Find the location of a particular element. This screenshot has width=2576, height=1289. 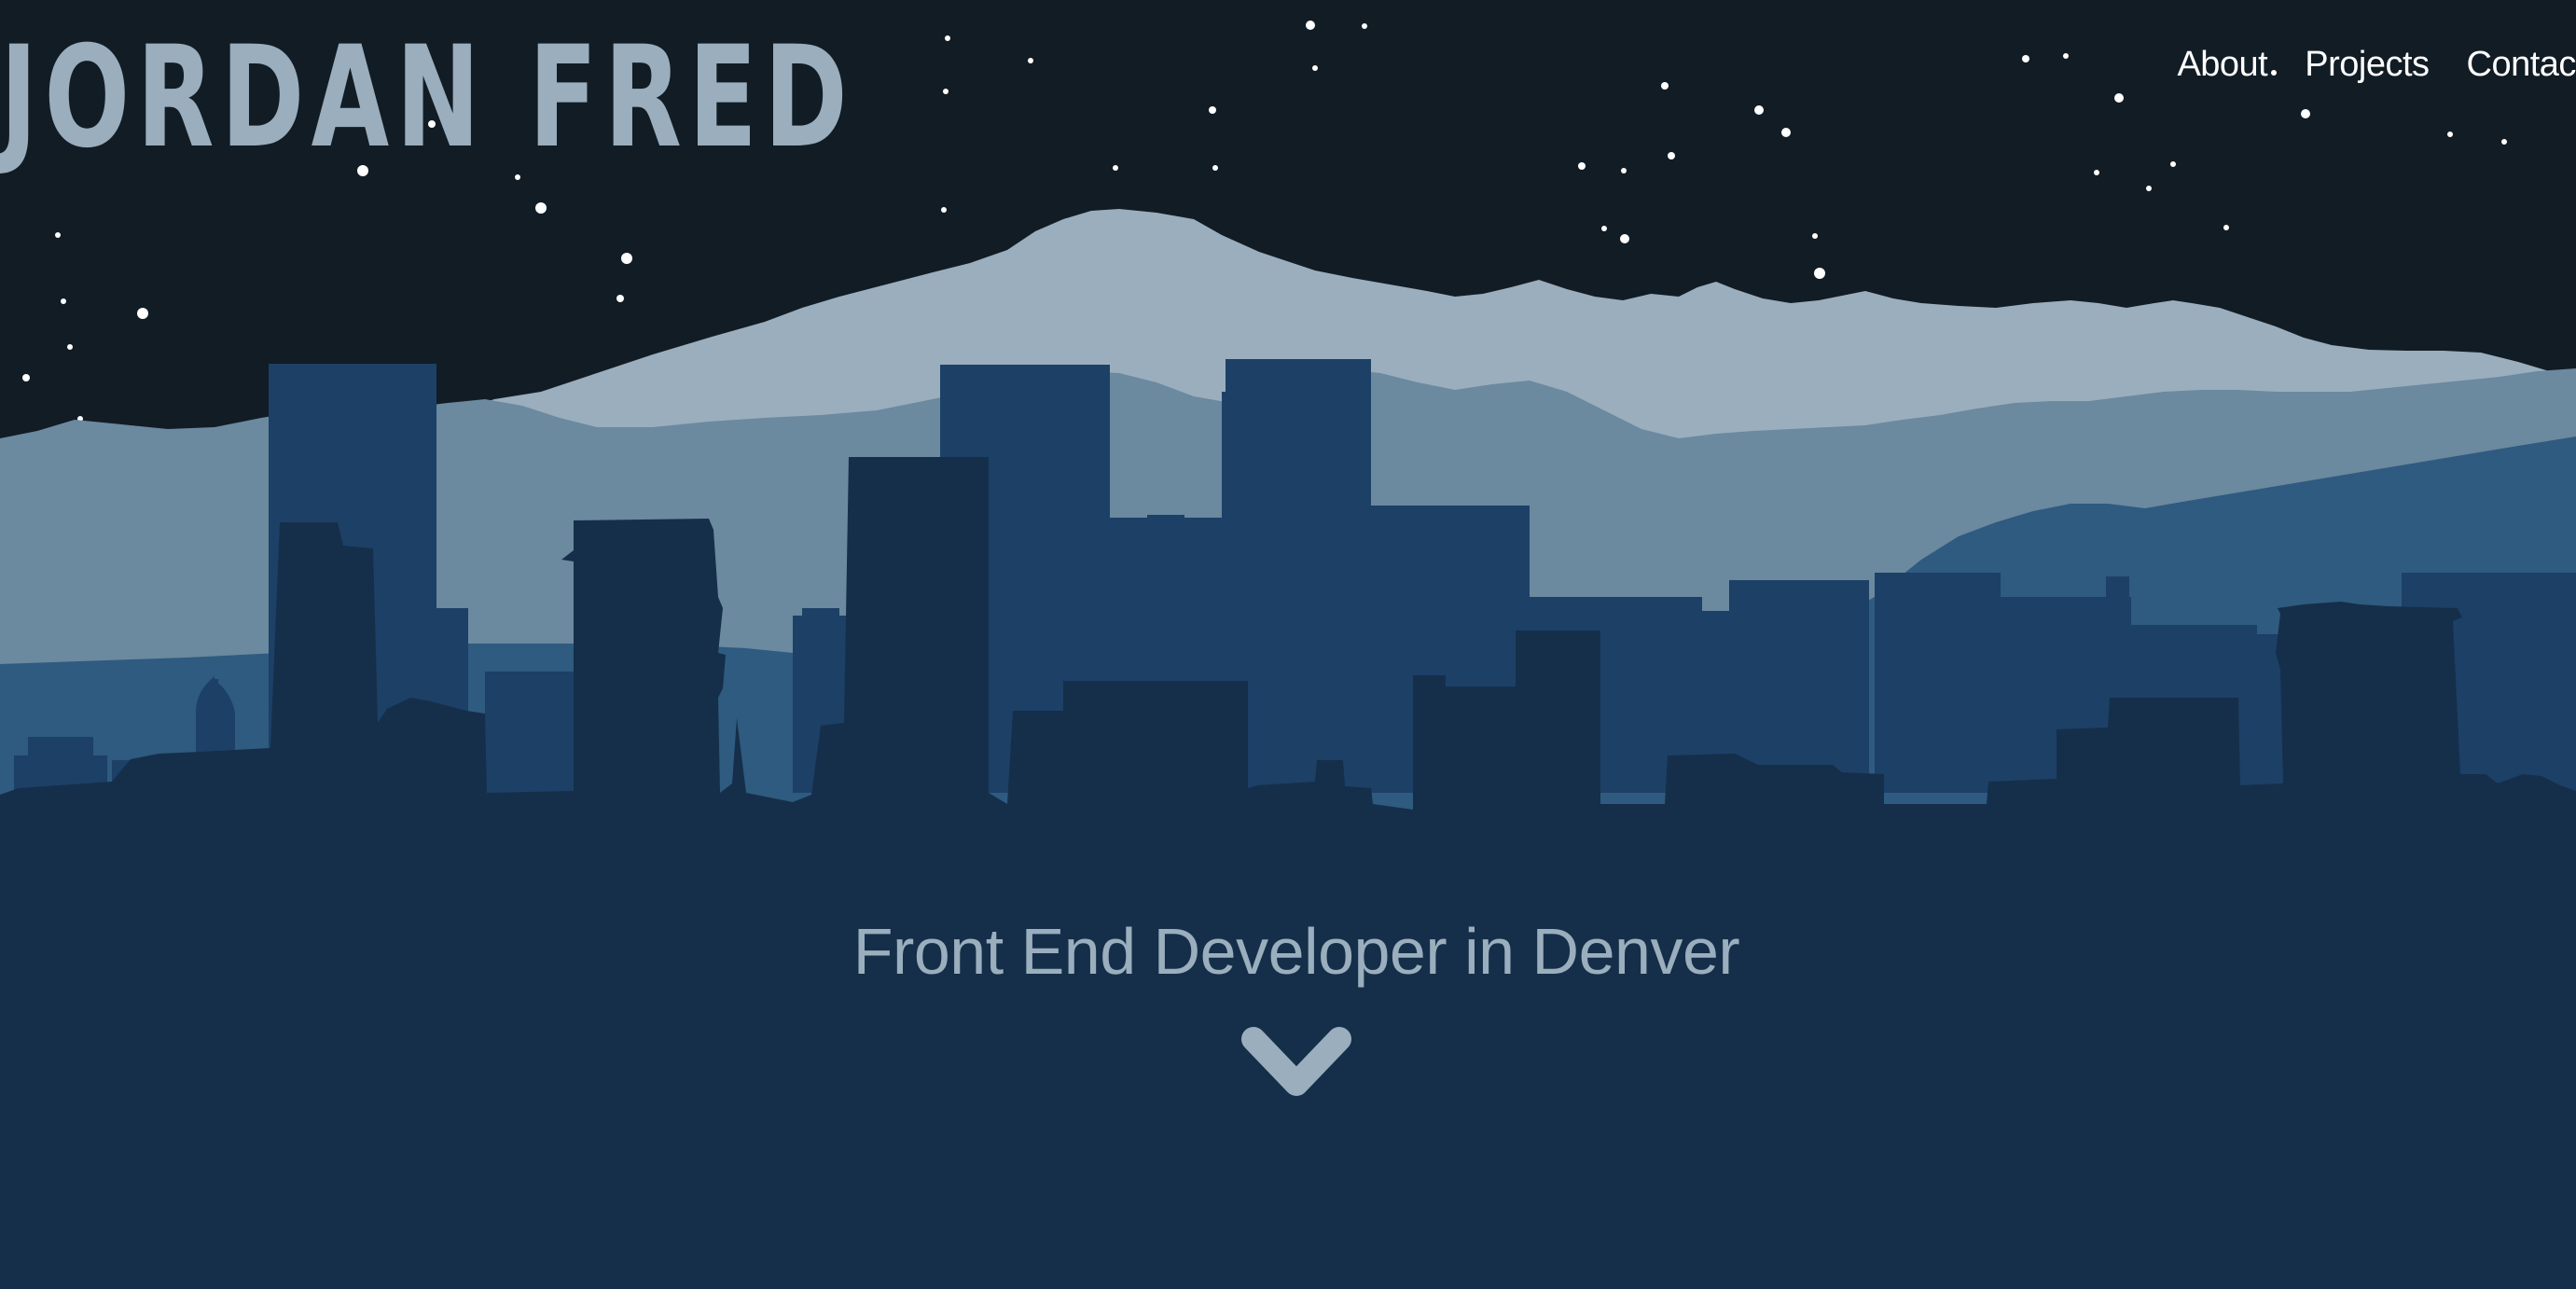

main-nav: About Projects Contact is located at coordinates (2376, 65).